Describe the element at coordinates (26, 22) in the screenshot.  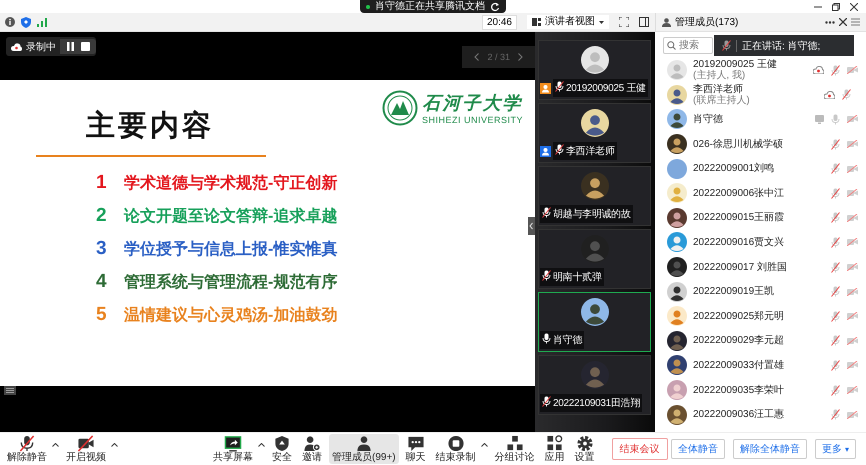
I see `shield-icon` at that location.